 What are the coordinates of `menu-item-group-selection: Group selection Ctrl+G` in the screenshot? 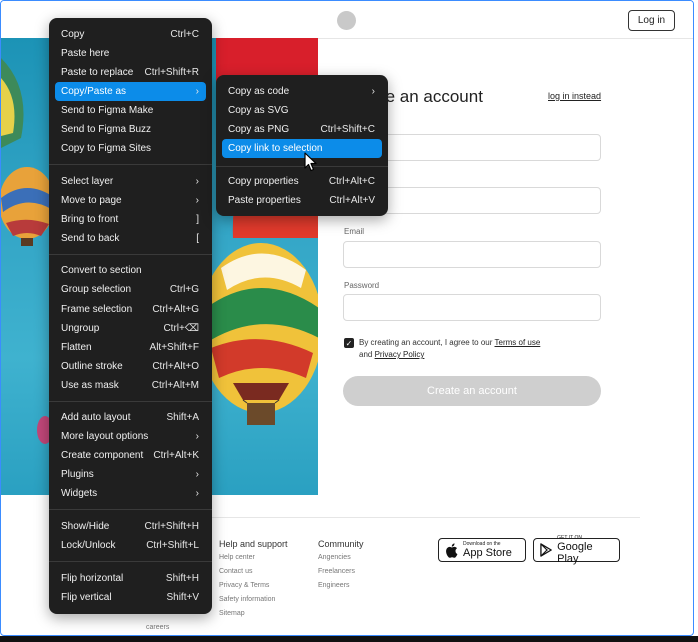 It's located at (130, 289).